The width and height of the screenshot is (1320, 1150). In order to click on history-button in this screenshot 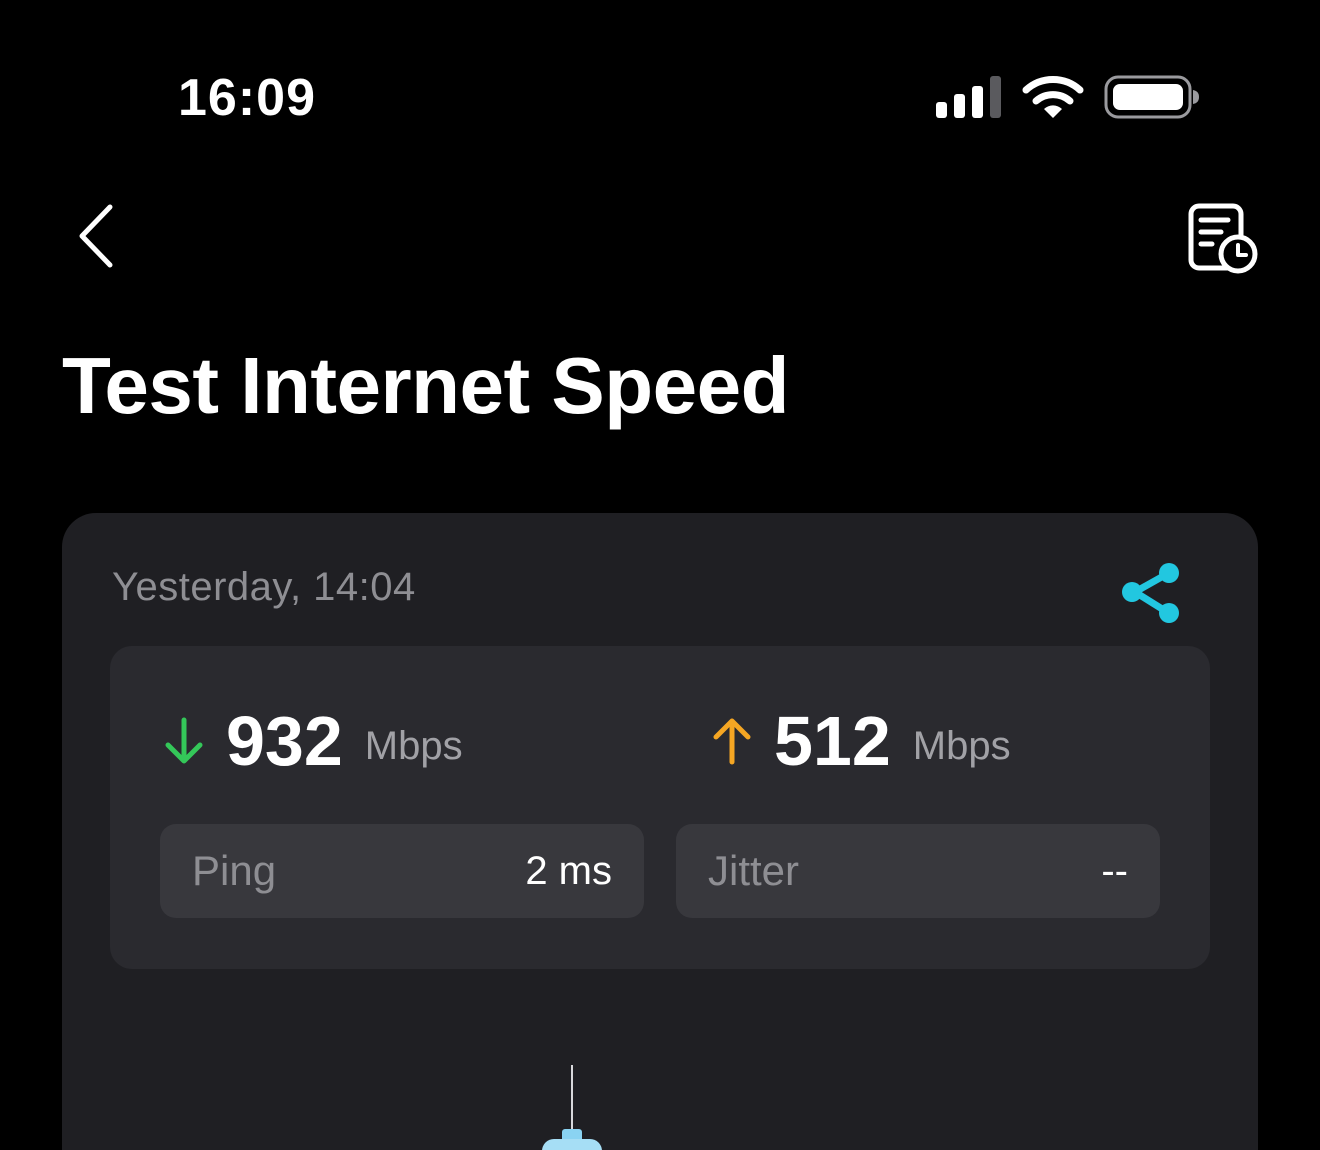, I will do `click(1222, 238)`.